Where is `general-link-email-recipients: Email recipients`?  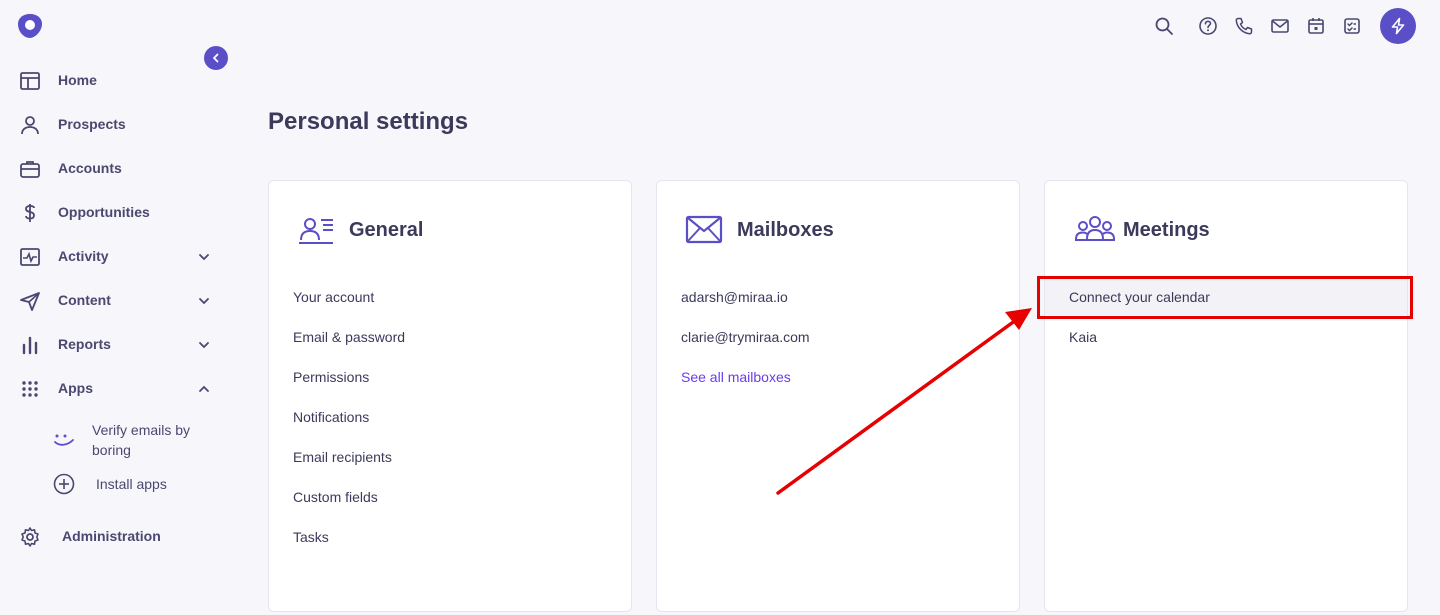
general-link-email-recipients: Email recipients is located at coordinates (450, 457).